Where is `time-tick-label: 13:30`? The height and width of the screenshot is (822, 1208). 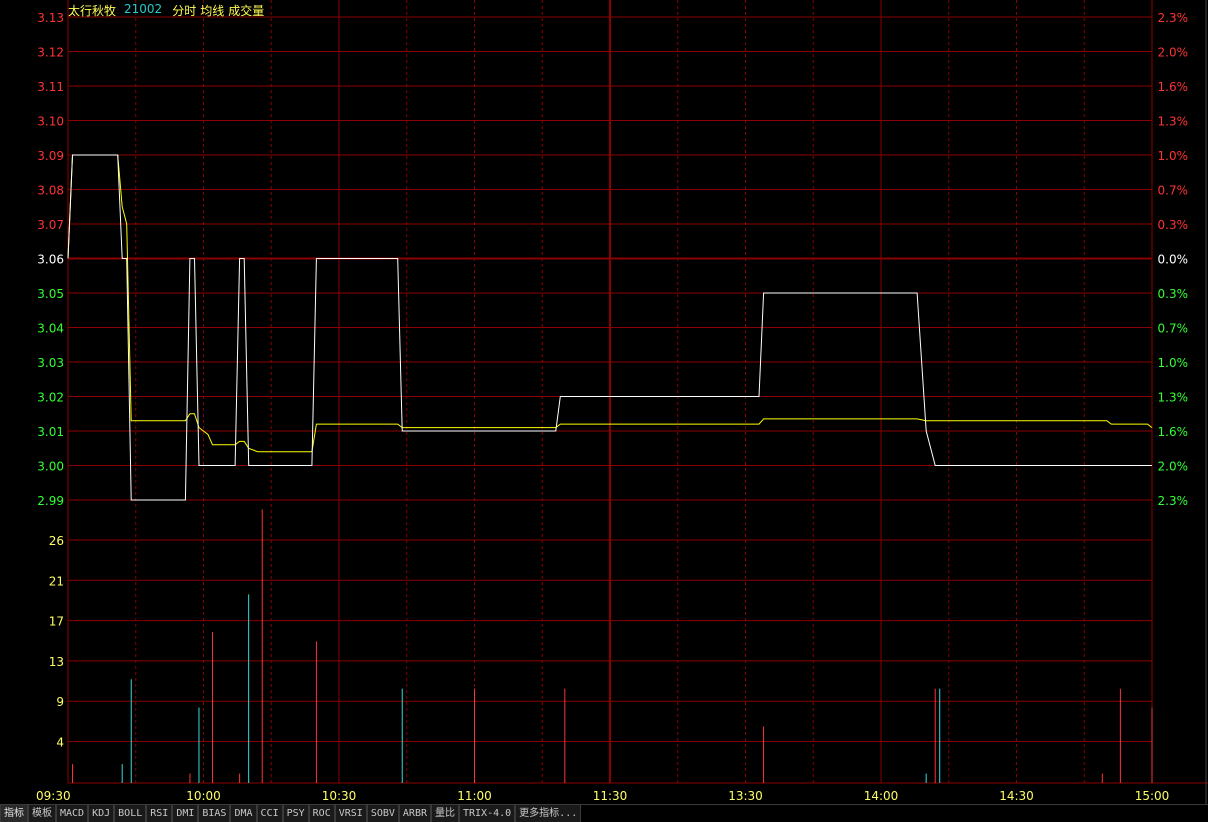 time-tick-label: 13:30 is located at coordinates (745, 796).